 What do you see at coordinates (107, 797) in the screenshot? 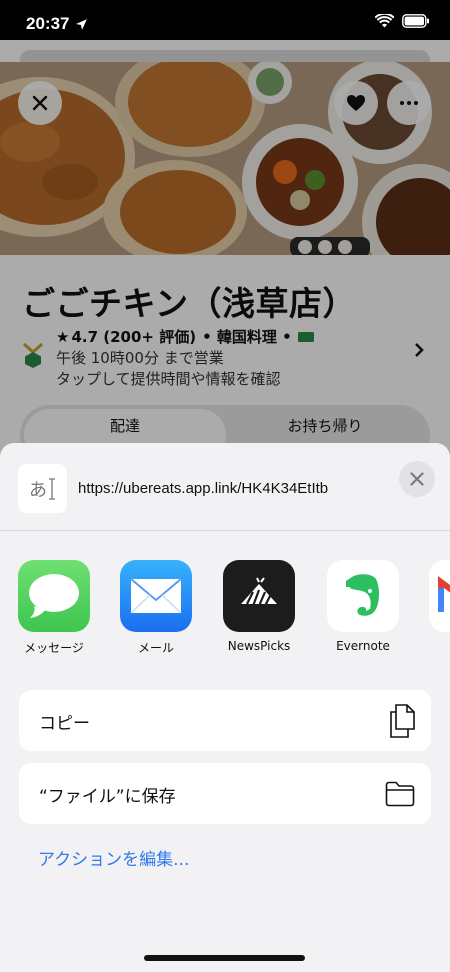
I see `save-to-files-label: “ファイル”に保存` at bounding box center [107, 797].